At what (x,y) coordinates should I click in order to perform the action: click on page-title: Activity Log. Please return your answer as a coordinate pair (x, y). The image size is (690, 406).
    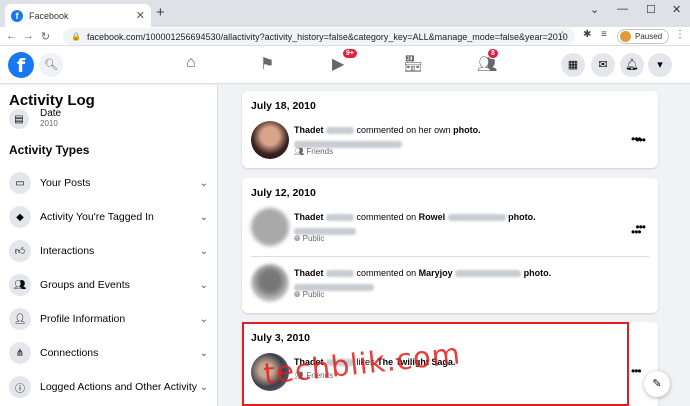
    Looking at the image, I should click on (52, 100).